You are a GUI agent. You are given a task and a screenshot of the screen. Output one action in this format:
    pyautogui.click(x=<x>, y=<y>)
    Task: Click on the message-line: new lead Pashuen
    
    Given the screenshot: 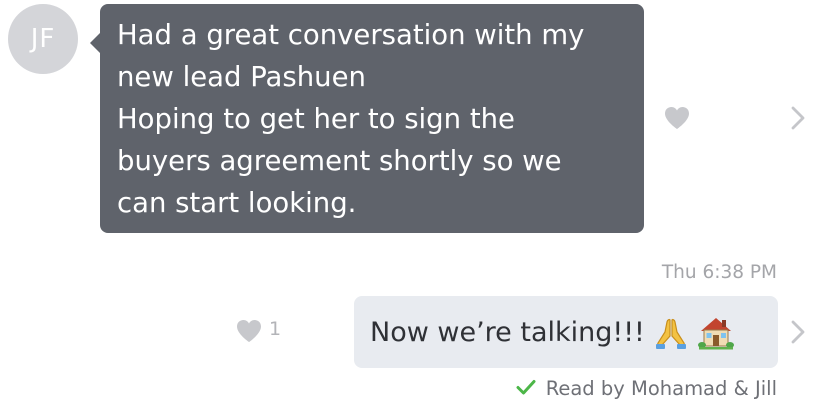 What is the action you would take?
    pyautogui.click(x=241, y=77)
    